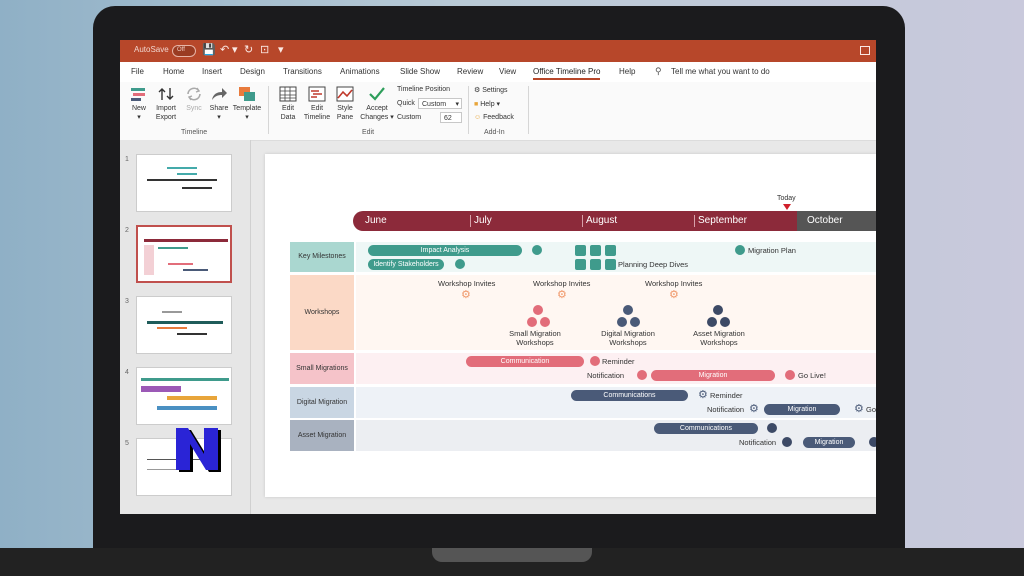 The width and height of the screenshot is (1024, 576). What do you see at coordinates (209, 50) in the screenshot?
I see `save-icon: 💾` at bounding box center [209, 50].